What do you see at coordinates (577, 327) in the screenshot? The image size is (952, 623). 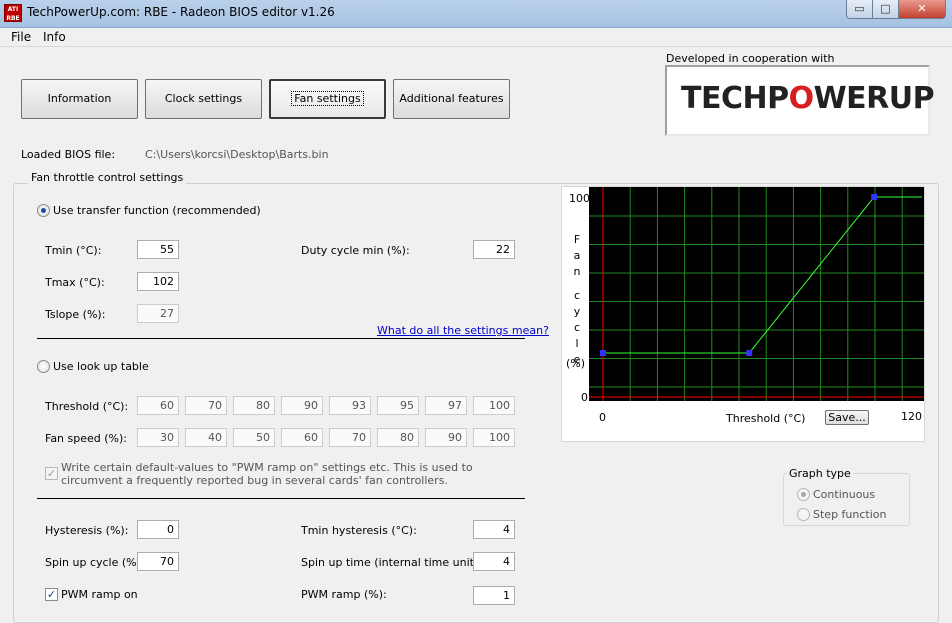 I see `y-label-6: c` at bounding box center [577, 327].